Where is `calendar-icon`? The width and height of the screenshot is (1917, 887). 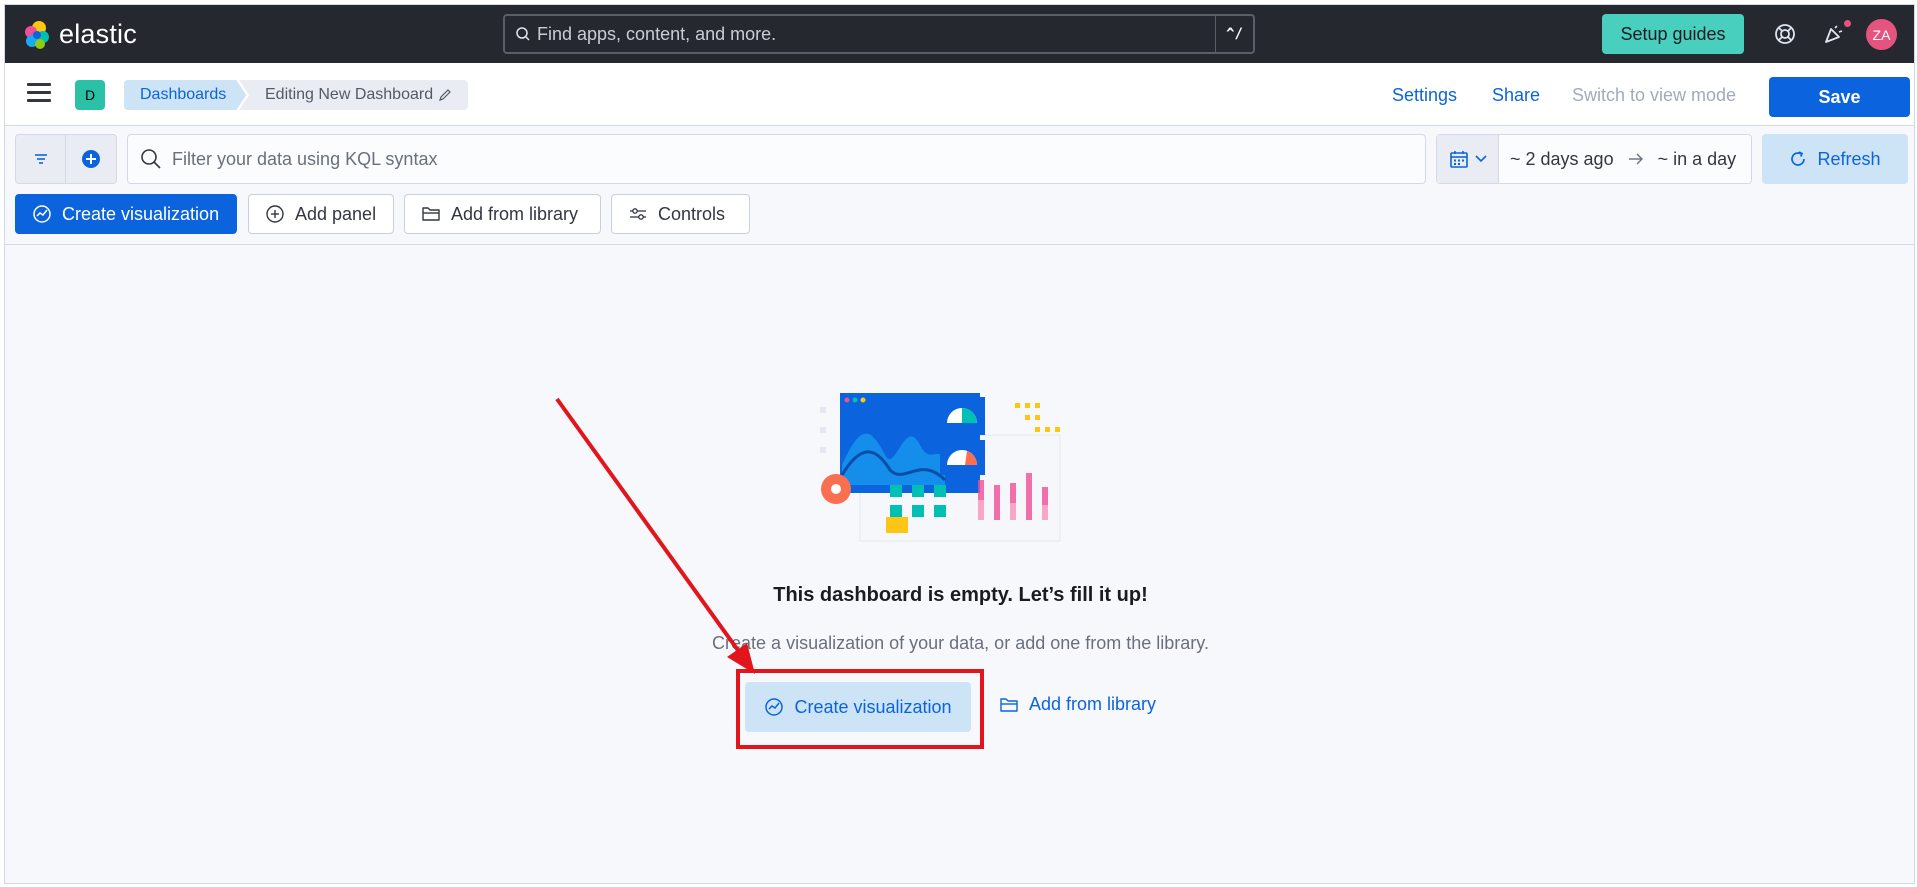
calendar-icon is located at coordinates (1458, 159).